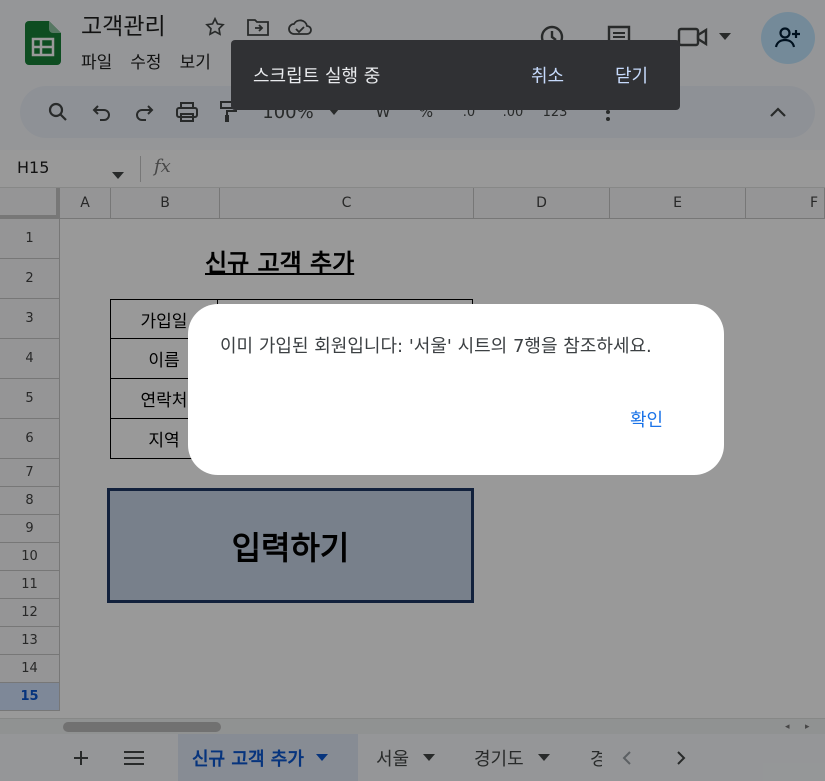  What do you see at coordinates (317, 76) in the screenshot?
I see `snackbar-message: 스크립트 실행 중` at bounding box center [317, 76].